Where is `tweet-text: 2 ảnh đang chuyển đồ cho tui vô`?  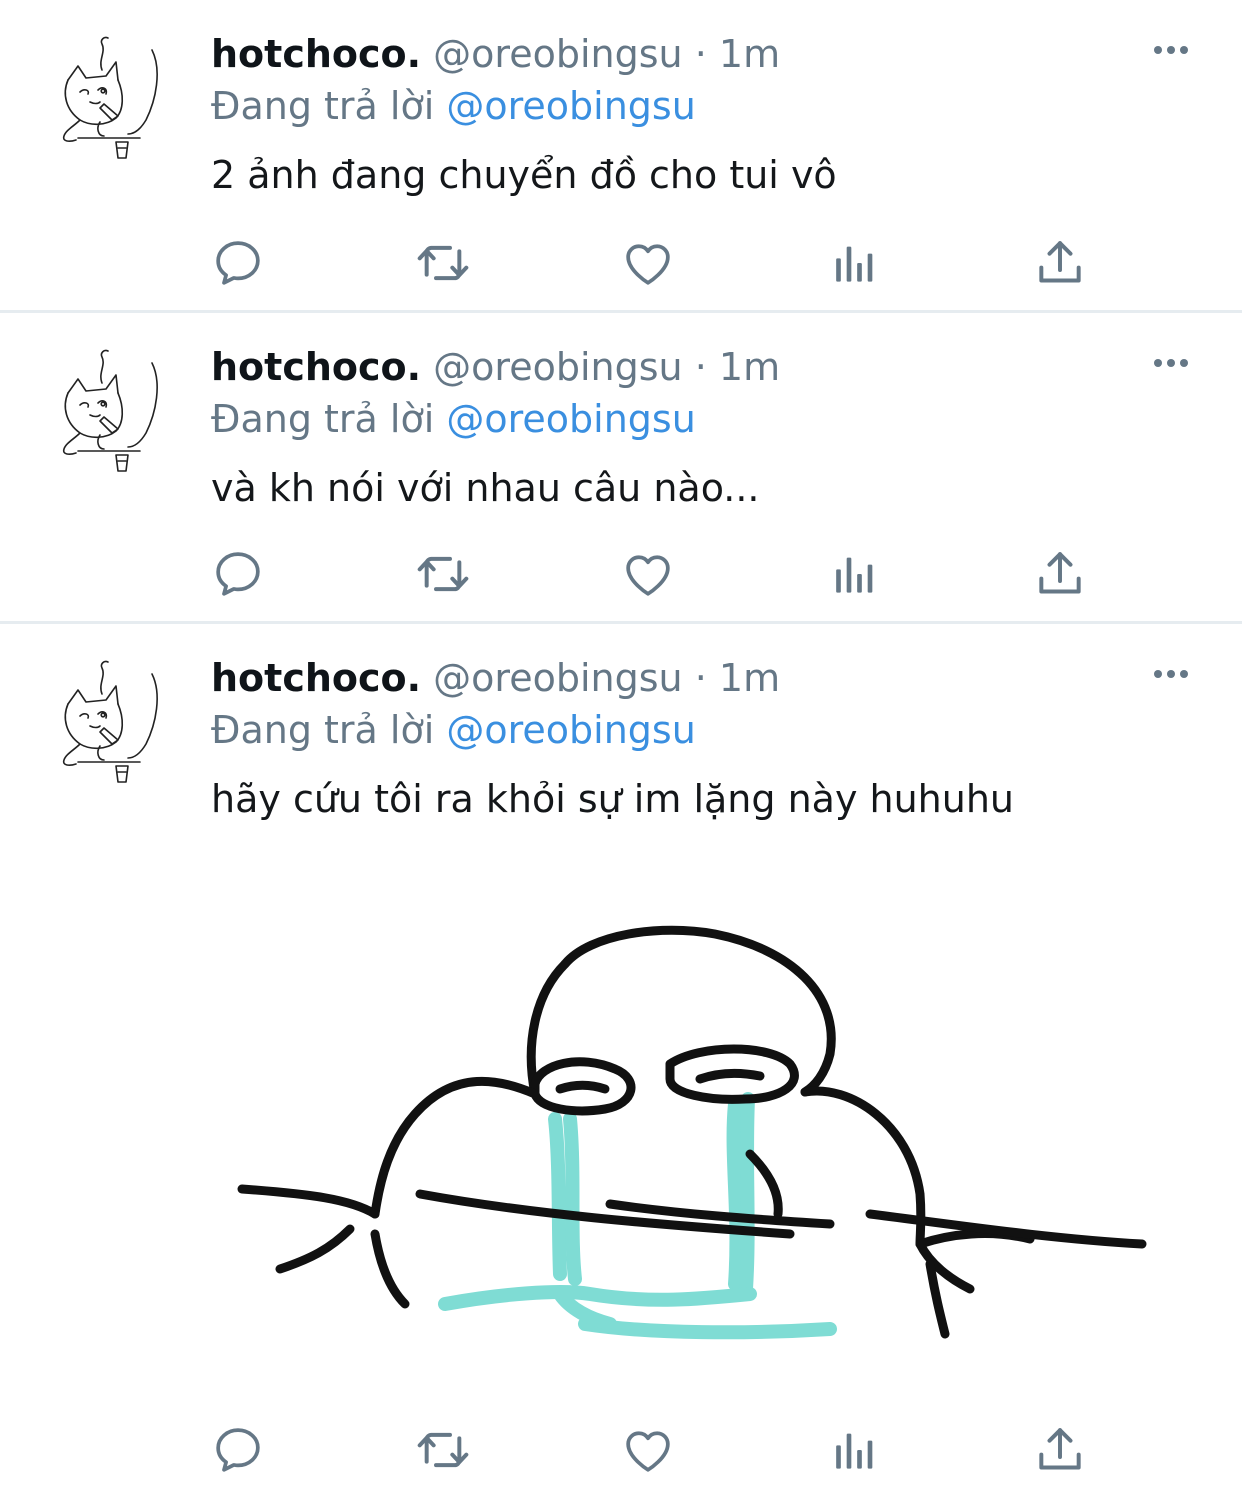 tweet-text: 2 ảnh đang chuyển đồ cho tui vô is located at coordinates (524, 175).